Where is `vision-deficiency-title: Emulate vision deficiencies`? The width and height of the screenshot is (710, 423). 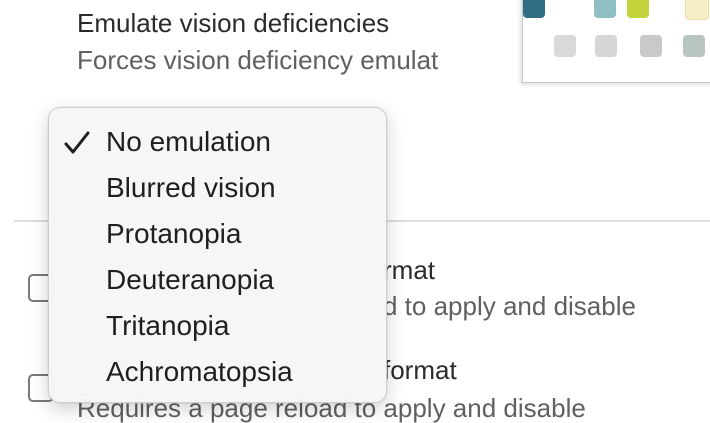 vision-deficiency-title: Emulate vision deficiencies is located at coordinates (233, 23).